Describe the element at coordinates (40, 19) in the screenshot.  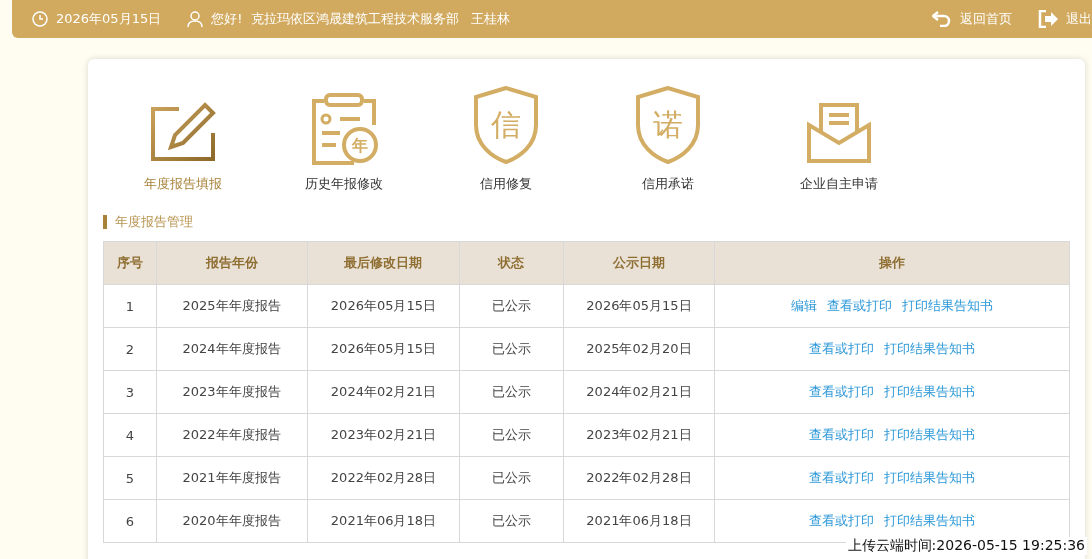
I see `clock-icon` at that location.